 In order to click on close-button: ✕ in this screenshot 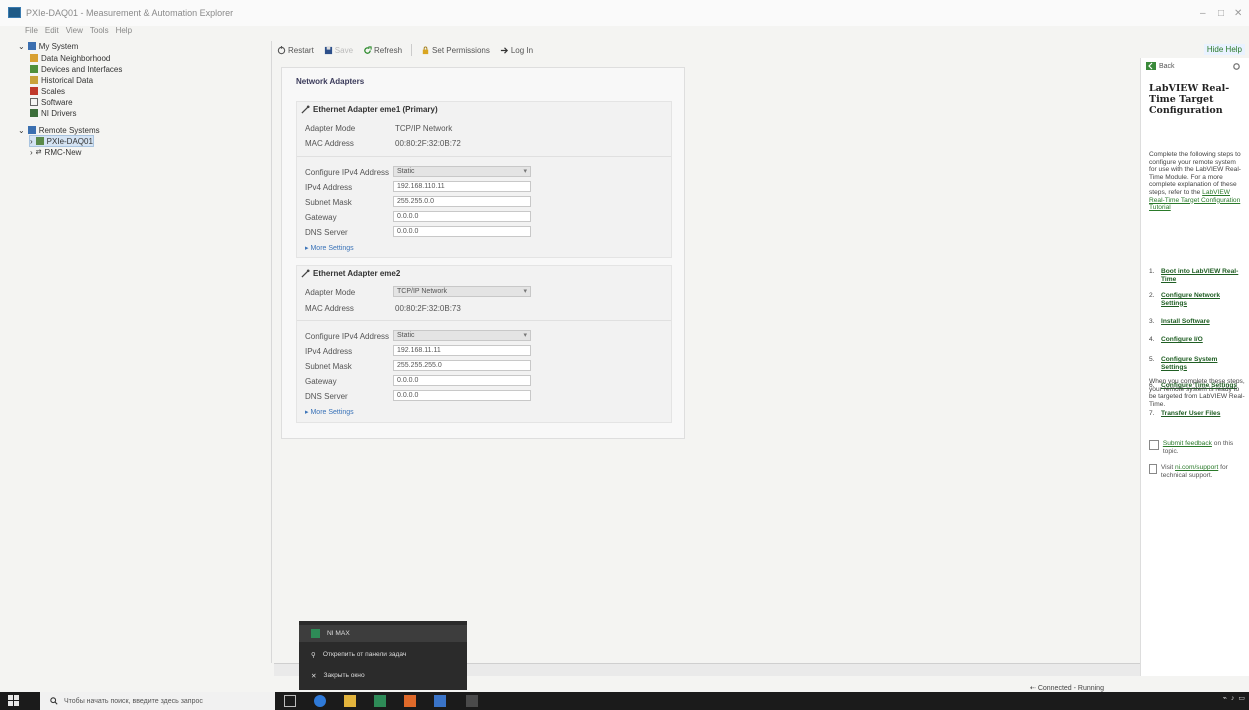, I will do `click(1238, 13)`.